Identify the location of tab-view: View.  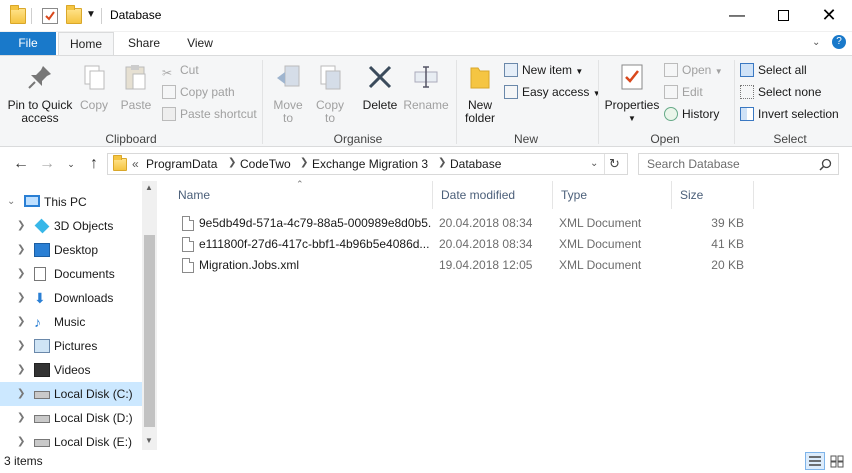
(200, 44).